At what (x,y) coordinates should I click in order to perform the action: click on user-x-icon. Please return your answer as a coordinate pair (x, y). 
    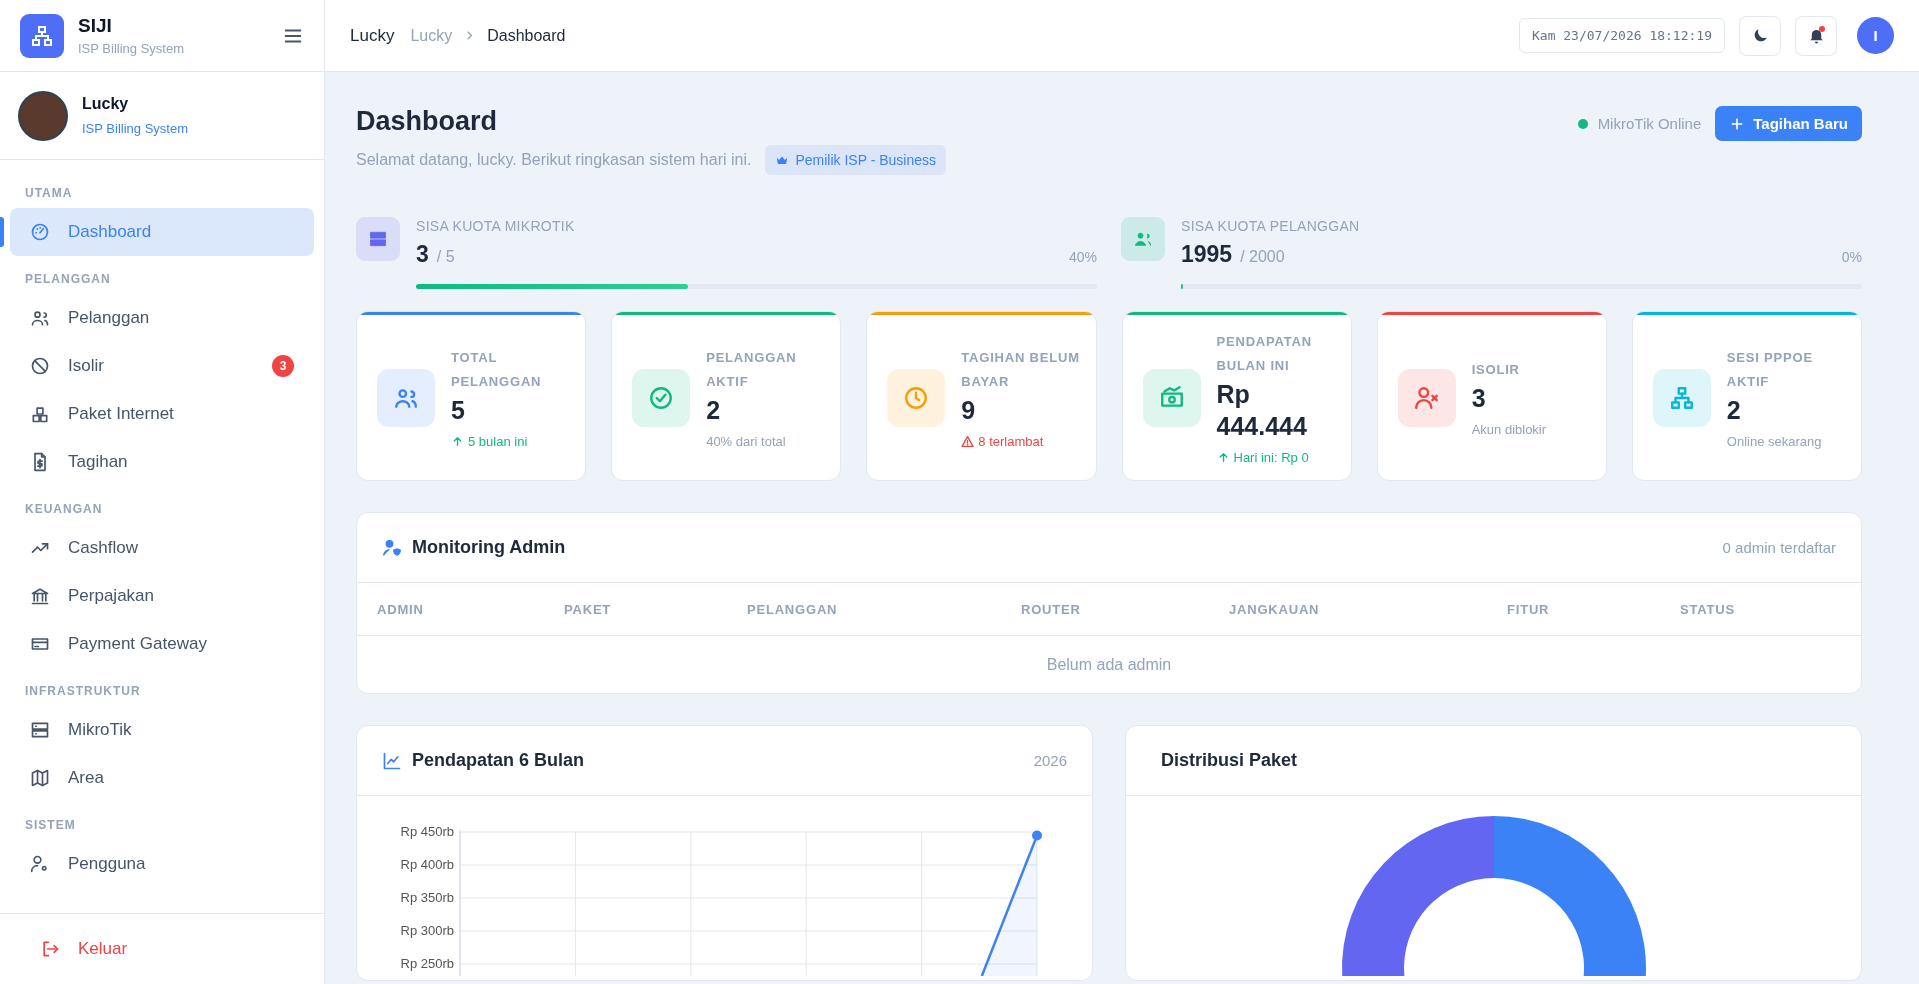
    Looking at the image, I should click on (1426, 397).